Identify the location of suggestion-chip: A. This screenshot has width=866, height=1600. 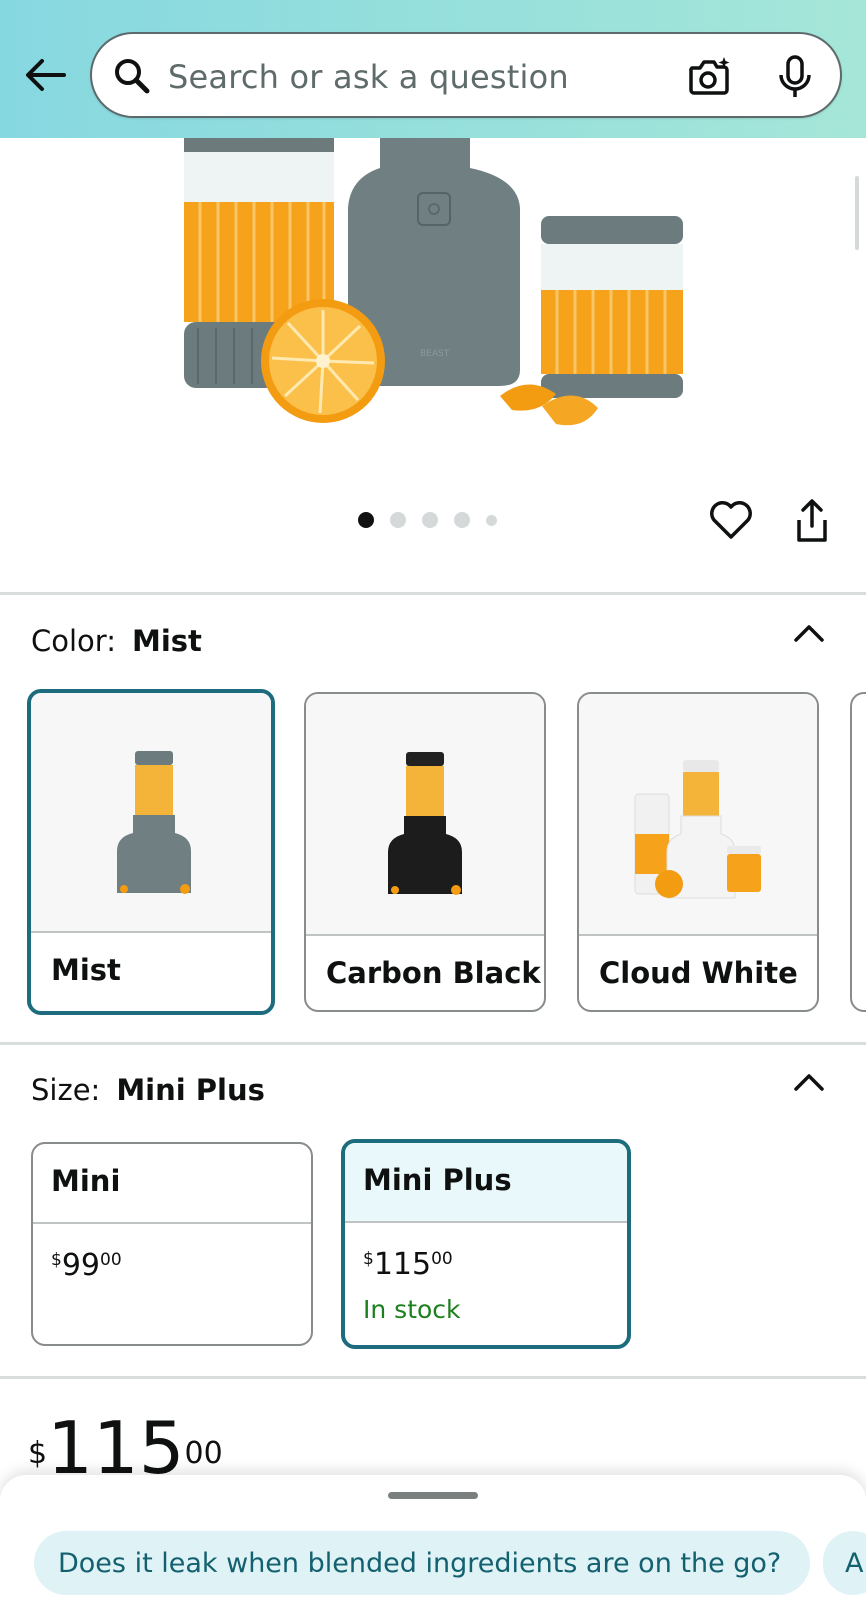
(844, 1563).